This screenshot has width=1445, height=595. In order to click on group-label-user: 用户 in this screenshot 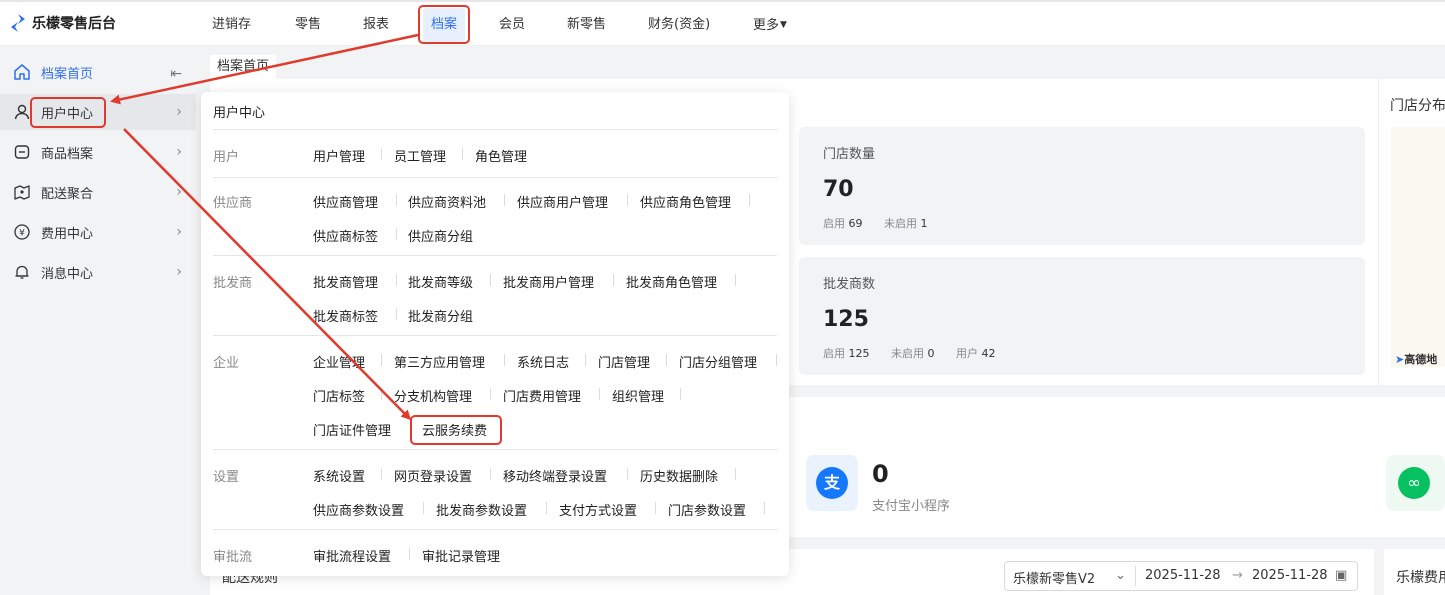, I will do `click(226, 157)`.